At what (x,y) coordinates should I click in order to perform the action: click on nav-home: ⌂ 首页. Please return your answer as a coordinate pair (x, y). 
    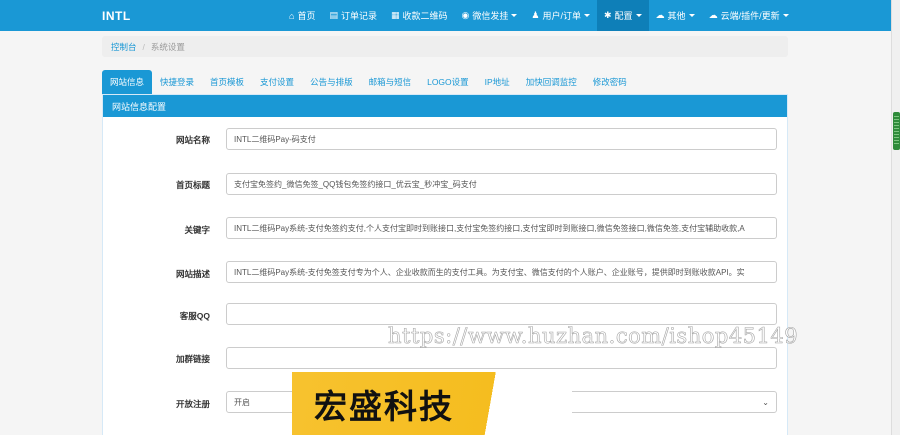
    Looking at the image, I should click on (302, 15).